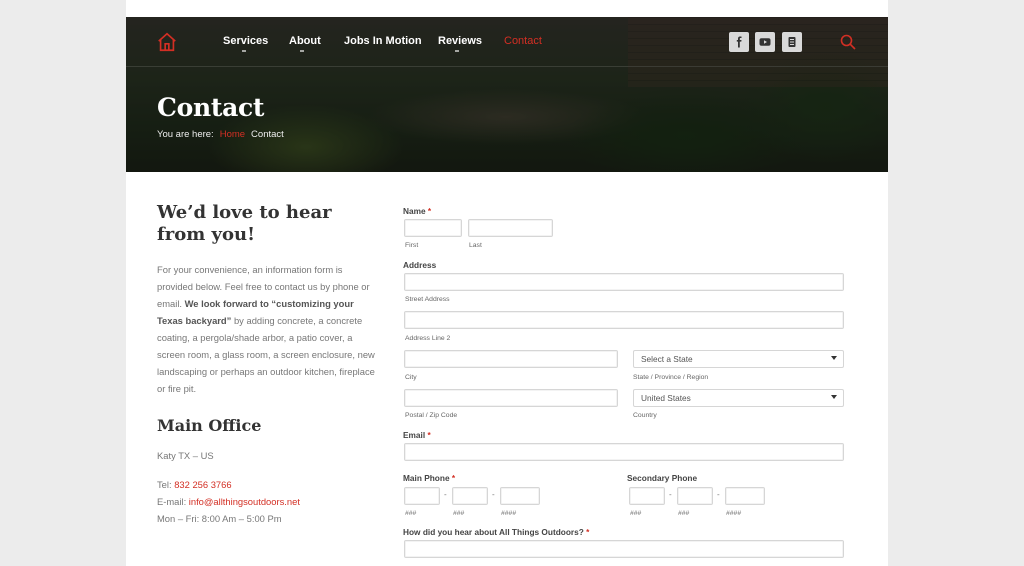 The height and width of the screenshot is (566, 1024). I want to click on office-email: E-mail: info@allthingsoutdoors.net, so click(228, 501).